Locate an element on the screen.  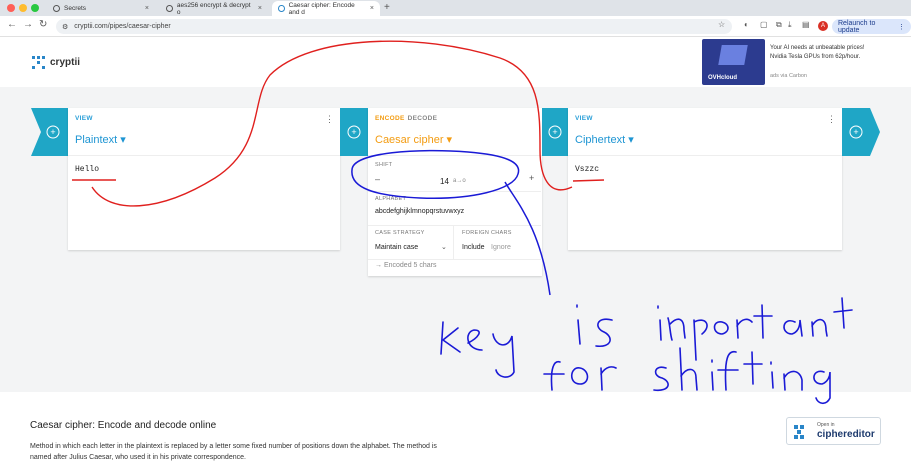
relaunch-label: Relaunch to update is located at coordinates (857, 26).